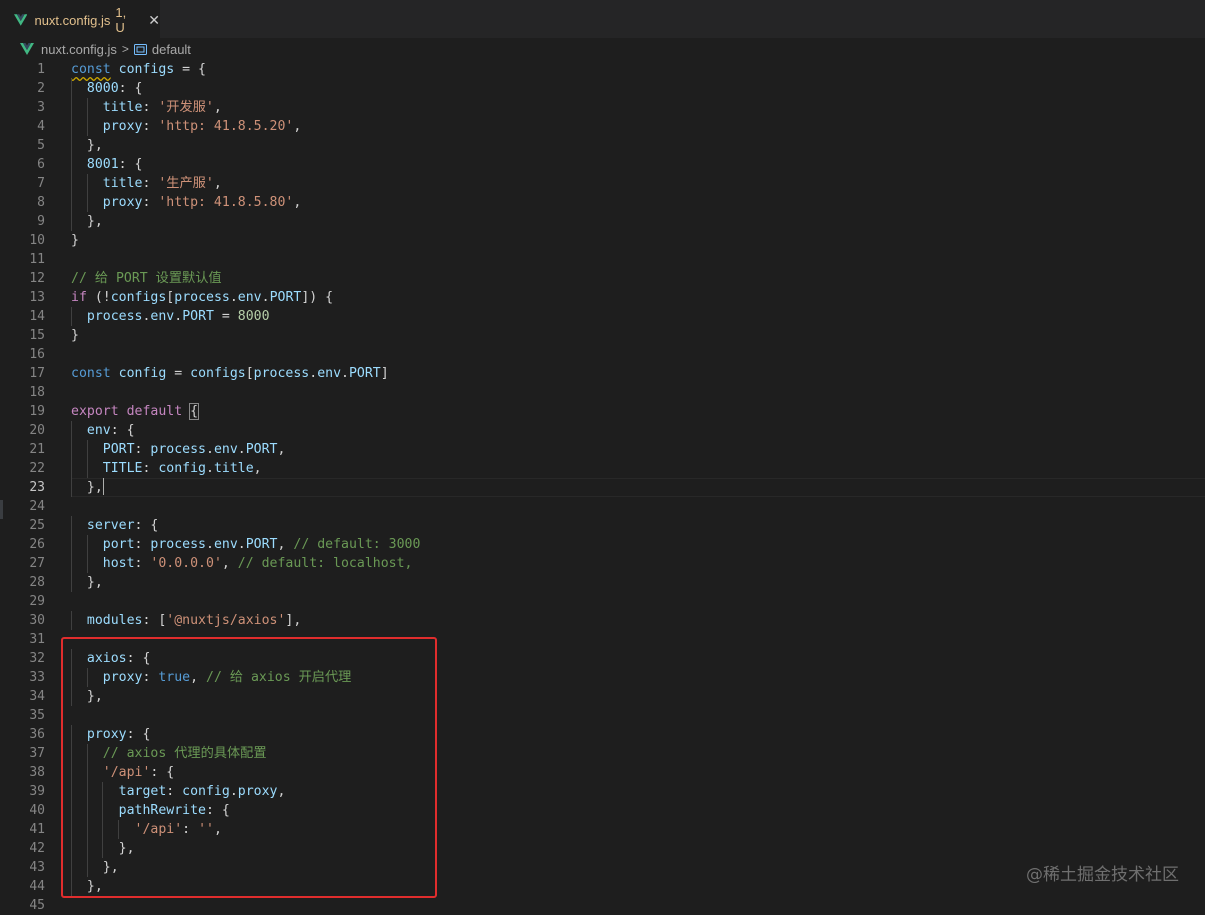 Image resolution: width=1205 pixels, height=915 pixels. What do you see at coordinates (146, 183) in the screenshot?
I see `code-text: title: '生产服',` at bounding box center [146, 183].